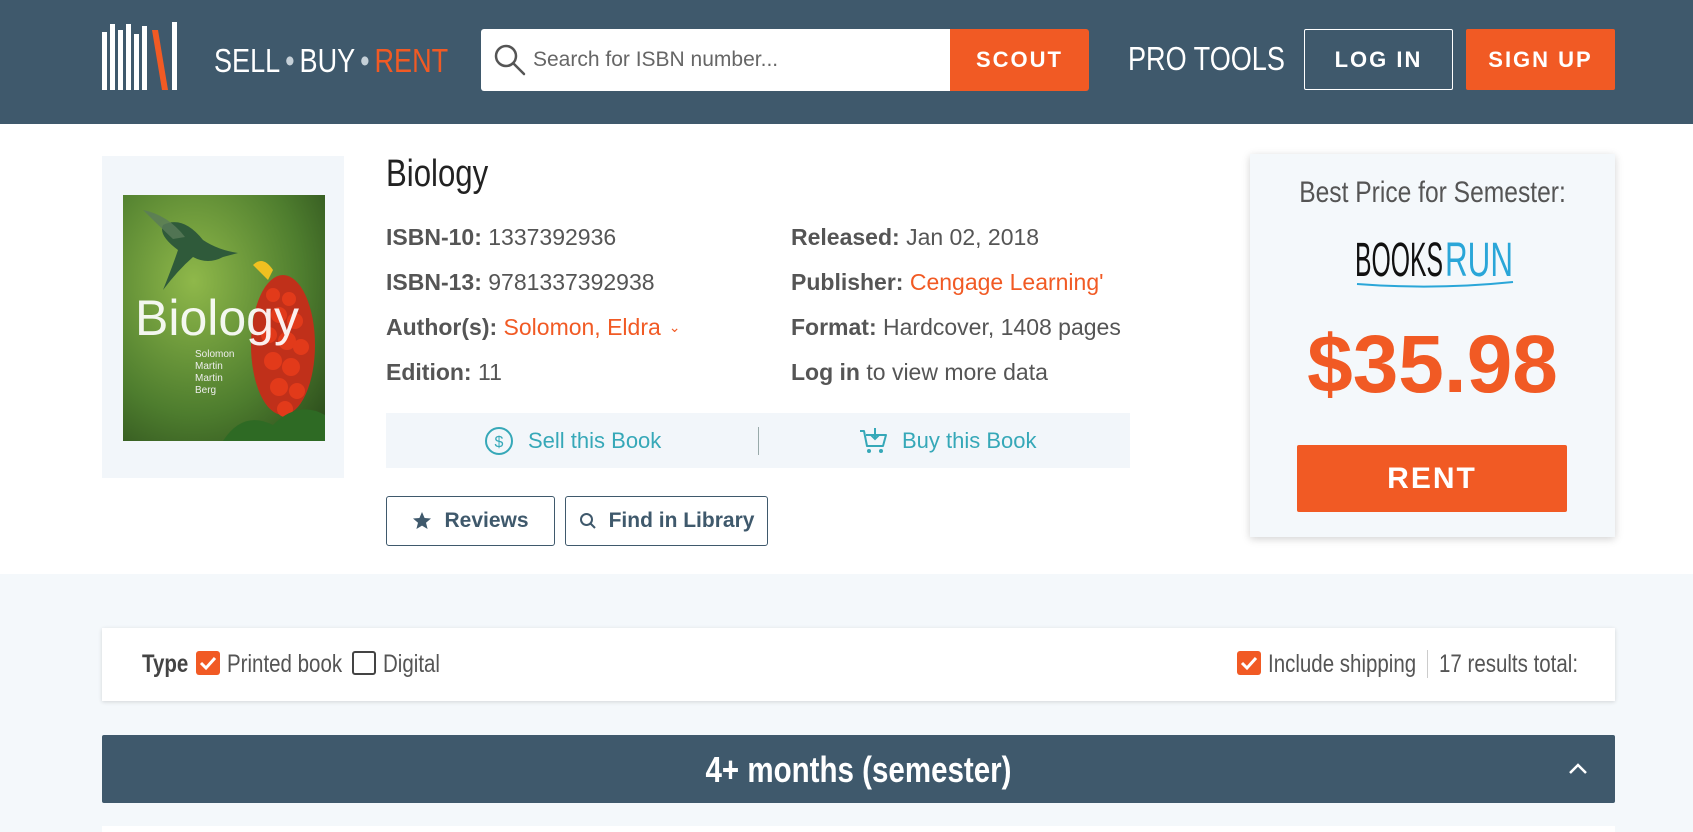 This screenshot has height=832, width=1693. I want to click on tagline: SELL • BUY • RENT, so click(331, 61).